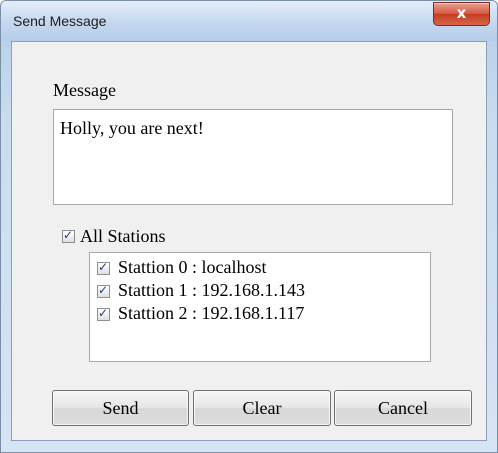  Describe the element at coordinates (211, 313) in the screenshot. I see `station-2-label: Stattion 2 : 192.168.1.117` at that location.